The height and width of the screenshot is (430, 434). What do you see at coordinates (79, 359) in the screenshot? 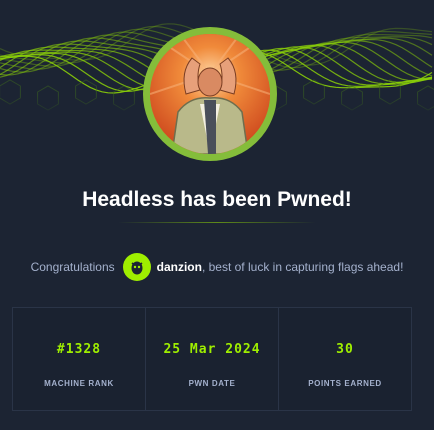
I see `stat-machine-rank: #1328 MACHINE RANK` at bounding box center [79, 359].